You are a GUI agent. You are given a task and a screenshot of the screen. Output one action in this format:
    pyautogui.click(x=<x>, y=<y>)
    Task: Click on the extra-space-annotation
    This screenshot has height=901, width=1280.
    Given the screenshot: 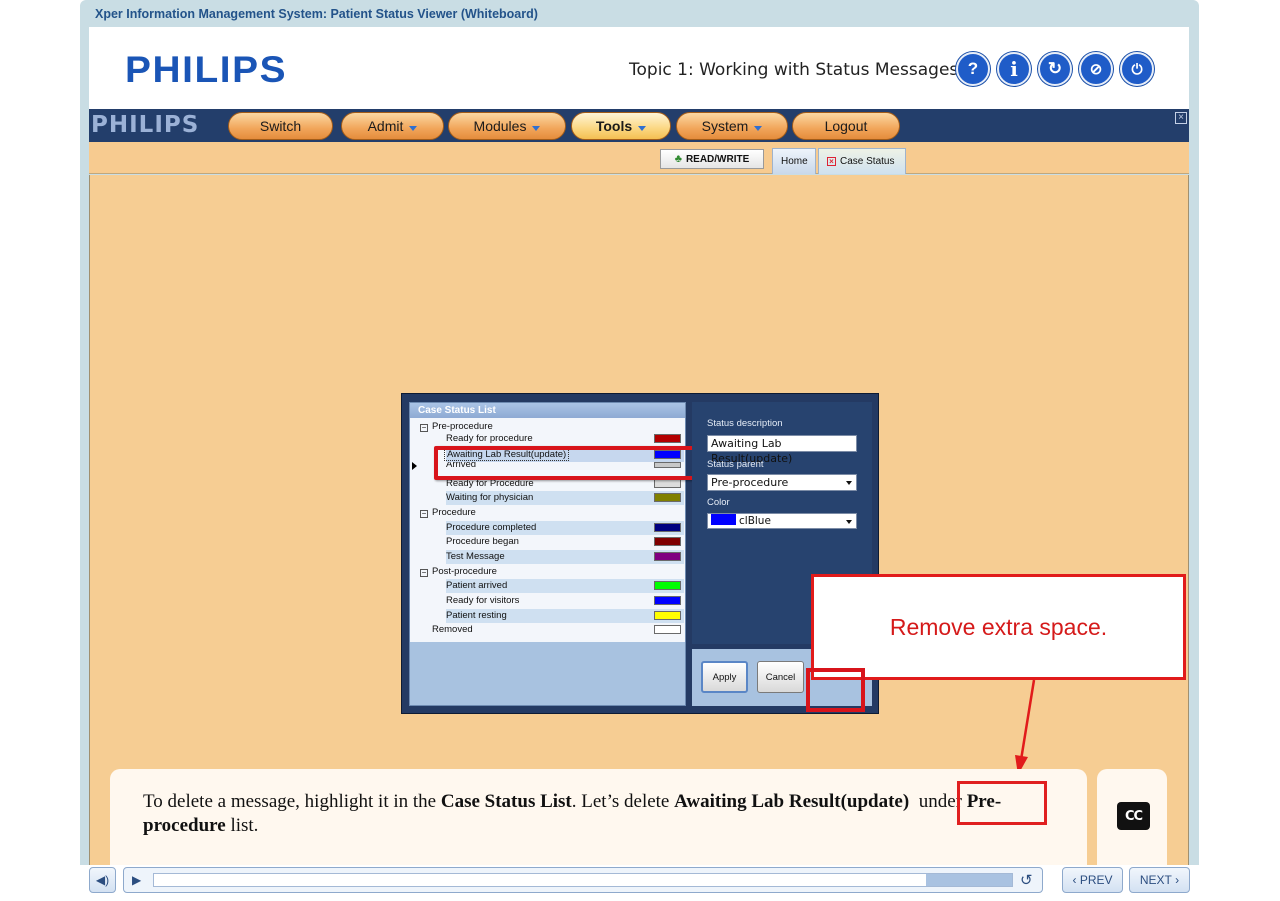 What is the action you would take?
    pyautogui.click(x=1002, y=803)
    